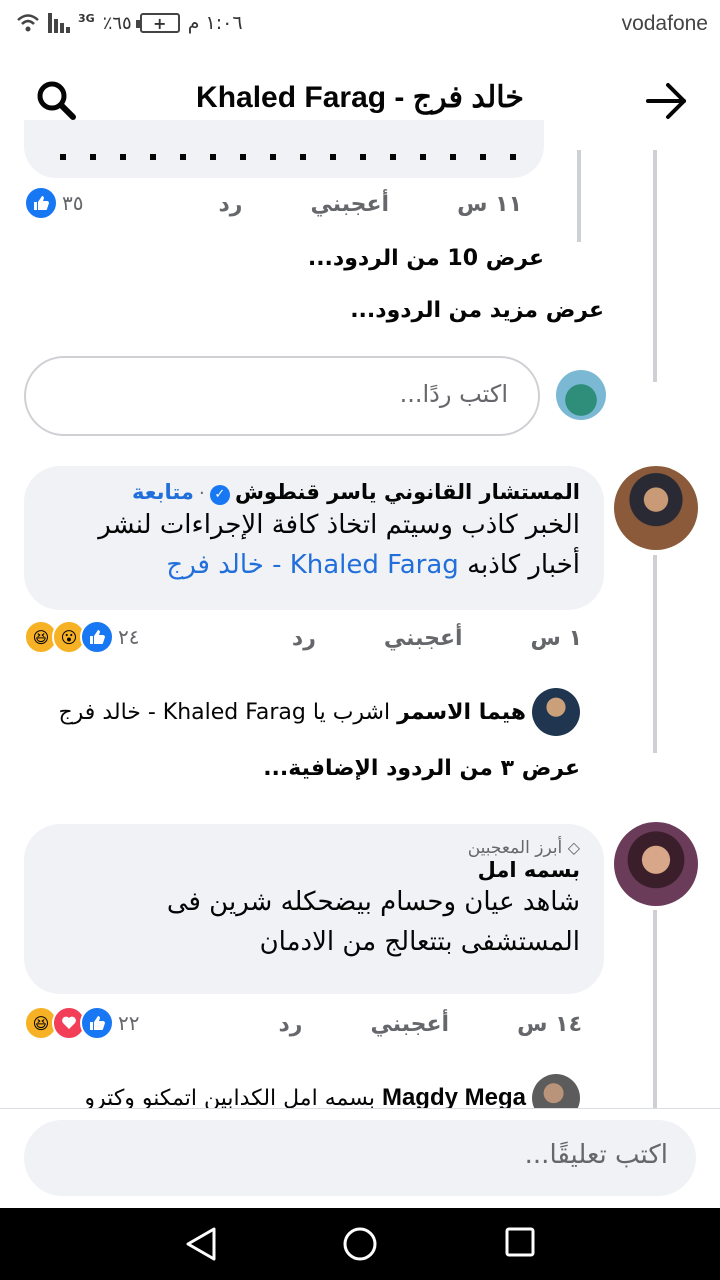 Image resolution: width=720 pixels, height=1280 pixels. What do you see at coordinates (407, 492) in the screenshot?
I see `commenter-name: المستشار القانوني ياسر قنطوش` at bounding box center [407, 492].